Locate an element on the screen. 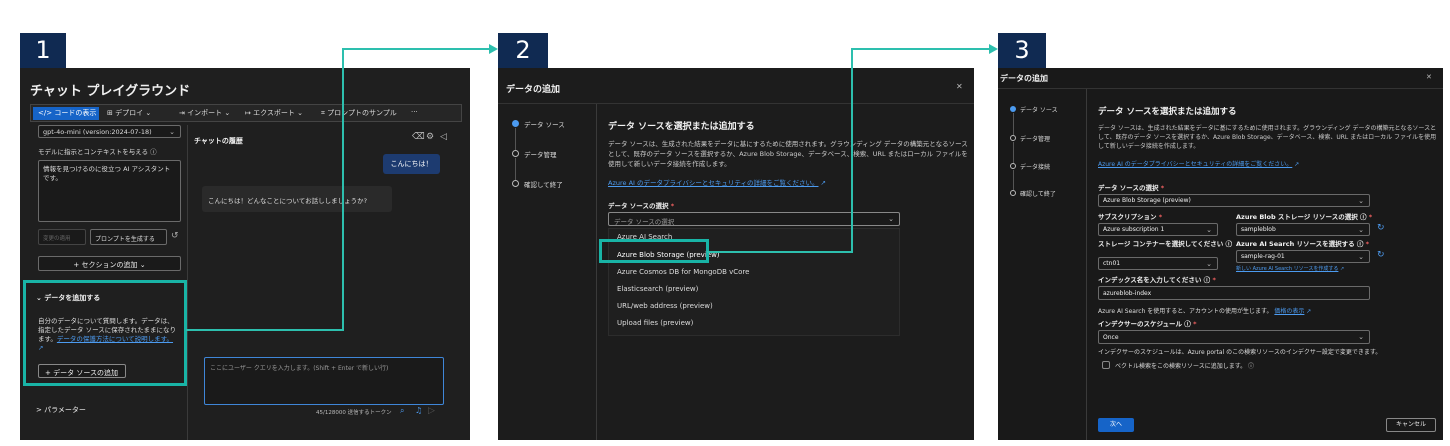 This screenshot has width=1450, height=446. add-data-header: ⌄ データを追加する is located at coordinates (68, 298).